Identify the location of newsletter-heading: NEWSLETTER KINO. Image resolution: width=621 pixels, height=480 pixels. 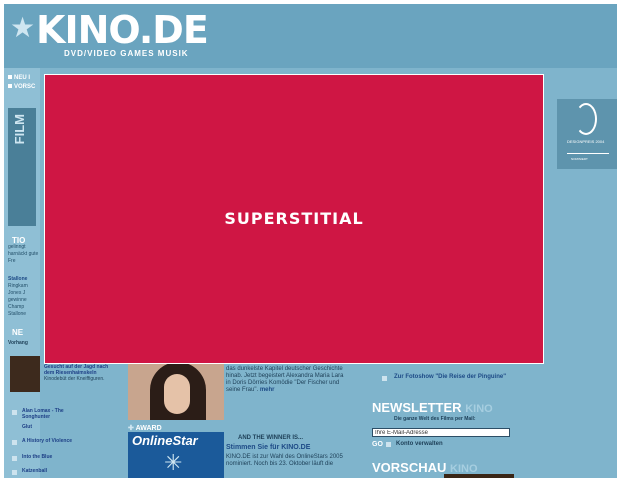
(432, 407).